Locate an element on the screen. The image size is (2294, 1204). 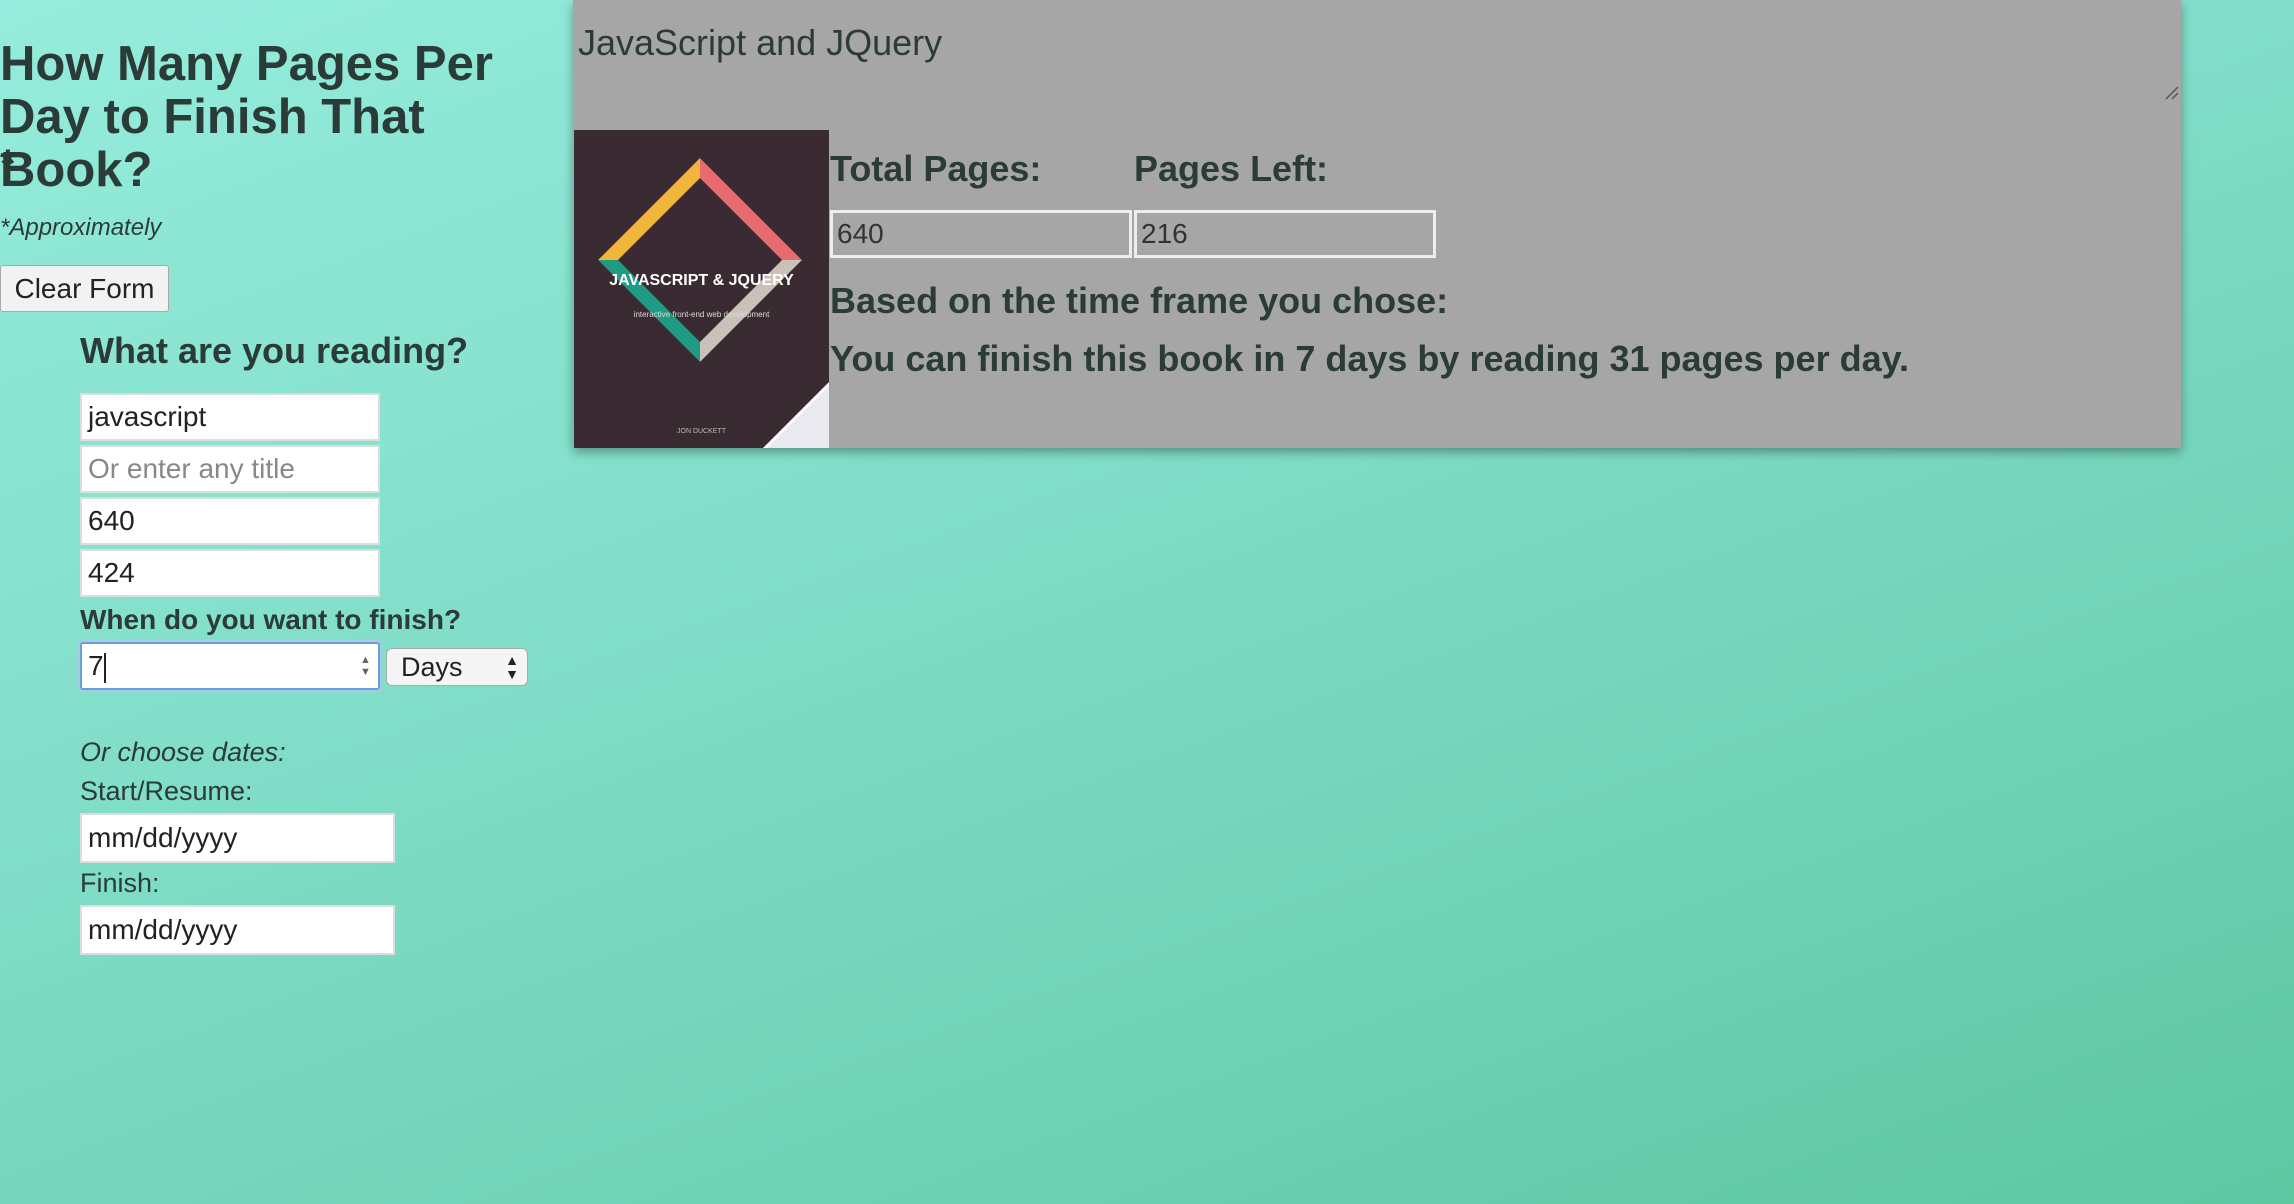
title-asterisk: * is located at coordinates (8, 164).